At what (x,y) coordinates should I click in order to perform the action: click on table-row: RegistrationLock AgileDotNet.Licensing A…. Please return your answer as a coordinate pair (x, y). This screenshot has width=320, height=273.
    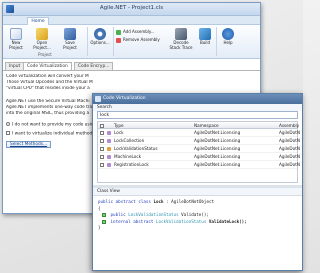
    Looking at the image, I should click on (199, 165).